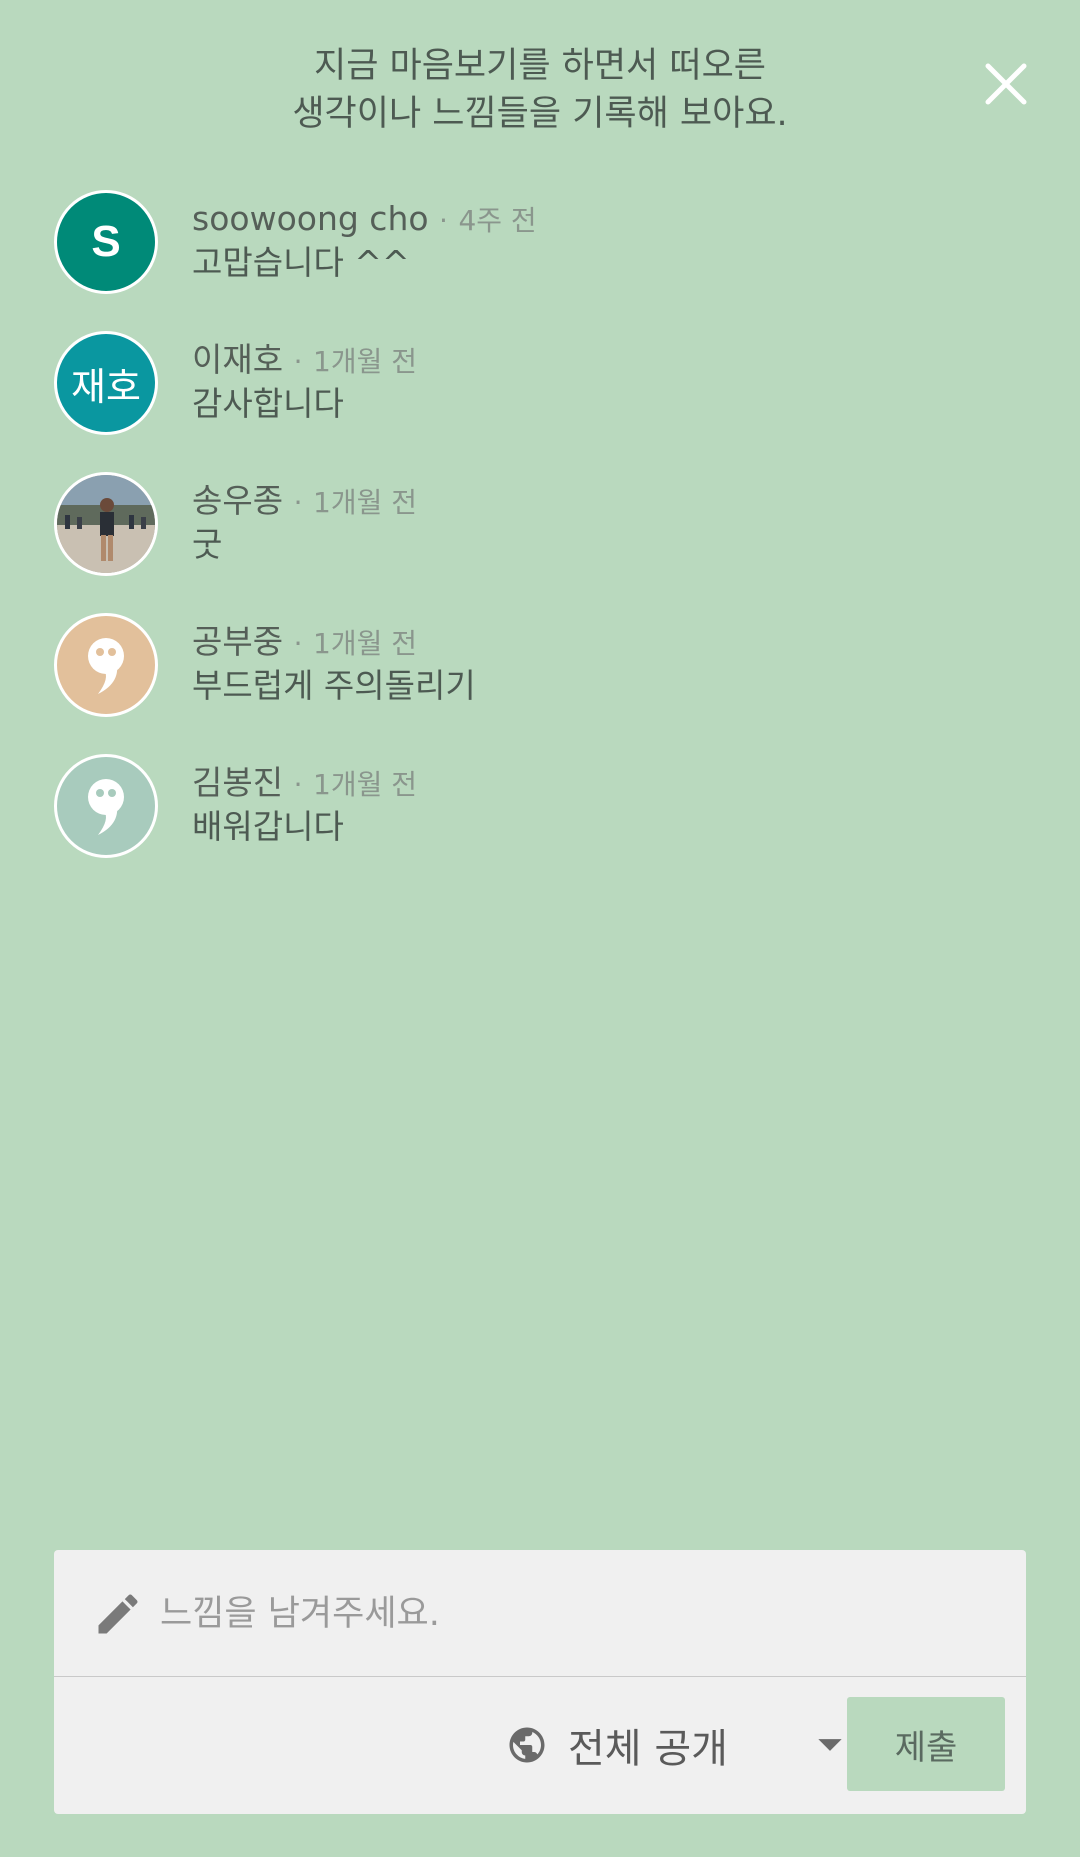  I want to click on pencil-icon, so click(118, 1614).